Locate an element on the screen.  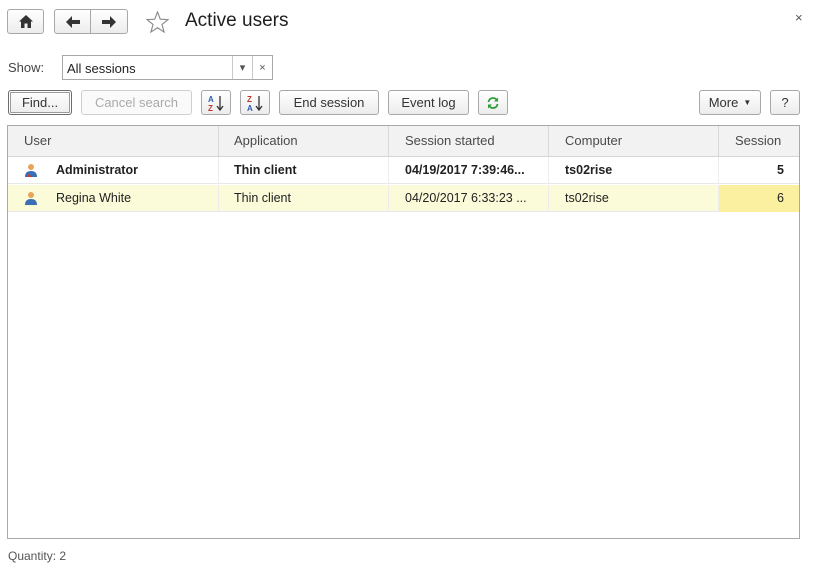
cell-session: 5 is located at coordinates (780, 170).